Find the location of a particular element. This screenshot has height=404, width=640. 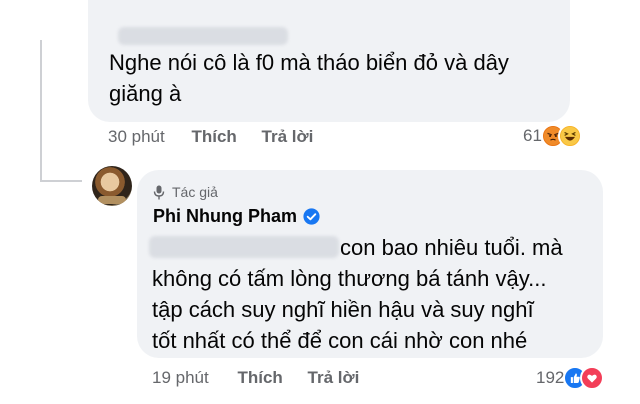

author-name-row: Phi Nhung Pham is located at coordinates (236, 216).